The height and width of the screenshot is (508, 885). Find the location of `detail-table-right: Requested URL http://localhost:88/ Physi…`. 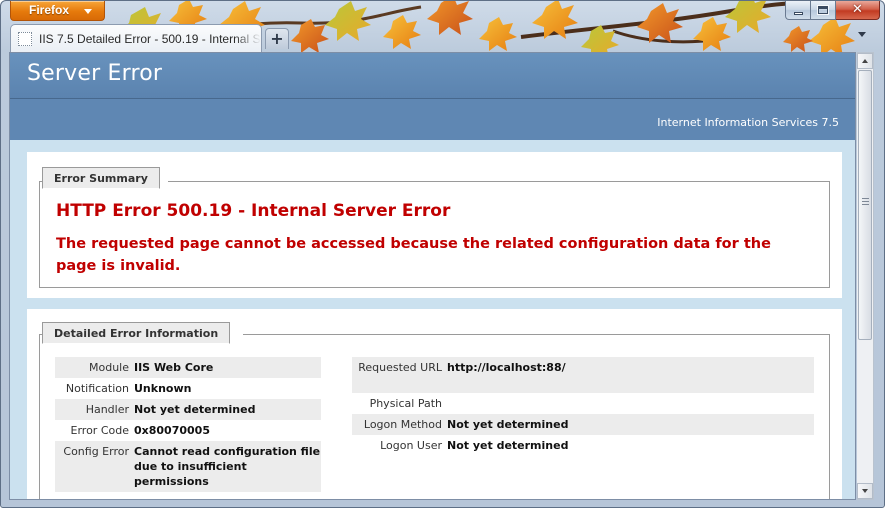

detail-table-right: Requested URL http://localhost:88/ Physi… is located at coordinates (583, 406).